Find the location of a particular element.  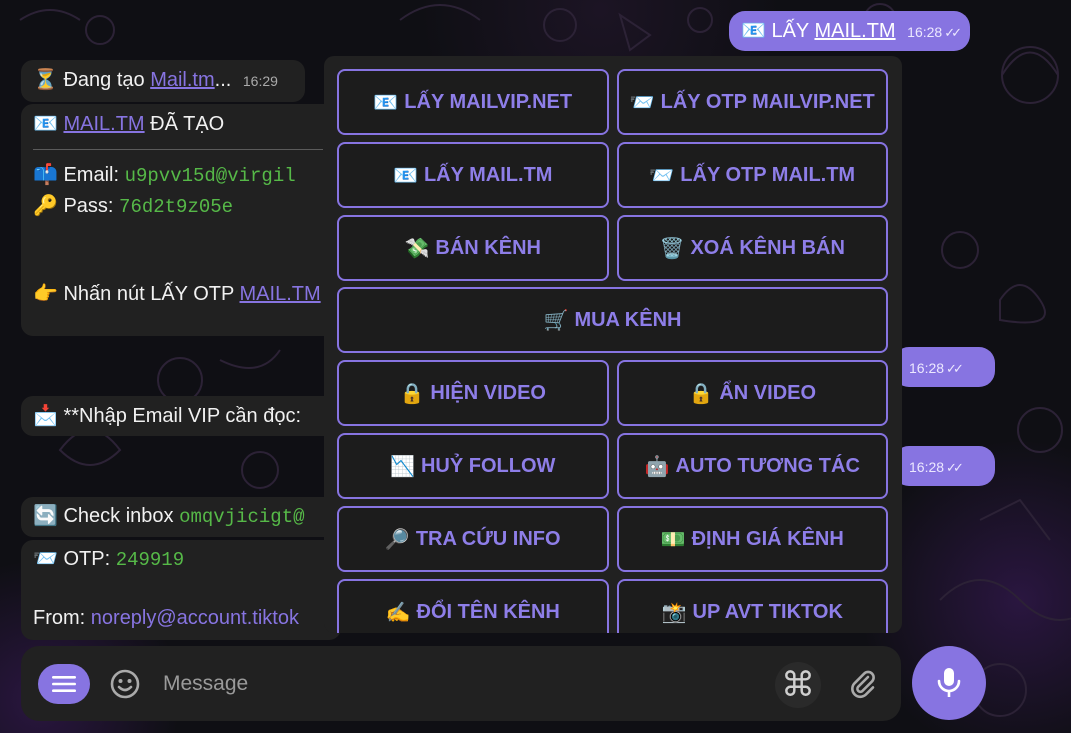

pass-line: 🔑 Pass: 76d2t9z05e is located at coordinates (133, 206).